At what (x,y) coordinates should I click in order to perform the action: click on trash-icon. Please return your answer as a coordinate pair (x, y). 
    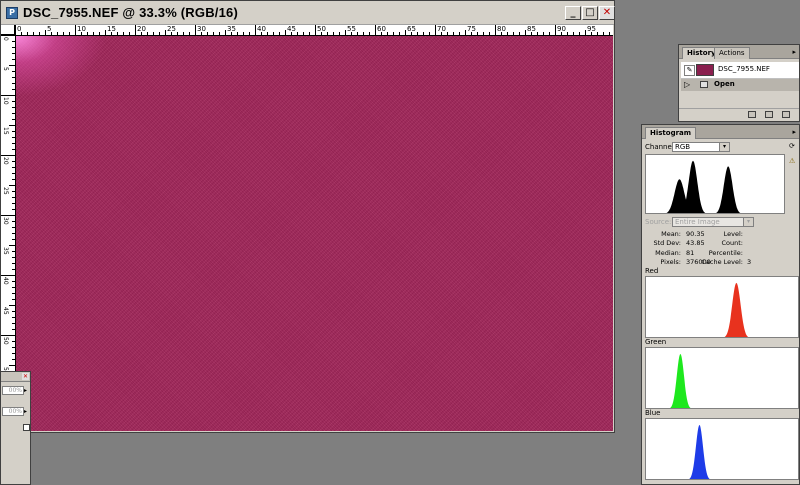
    Looking at the image, I should click on (786, 114).